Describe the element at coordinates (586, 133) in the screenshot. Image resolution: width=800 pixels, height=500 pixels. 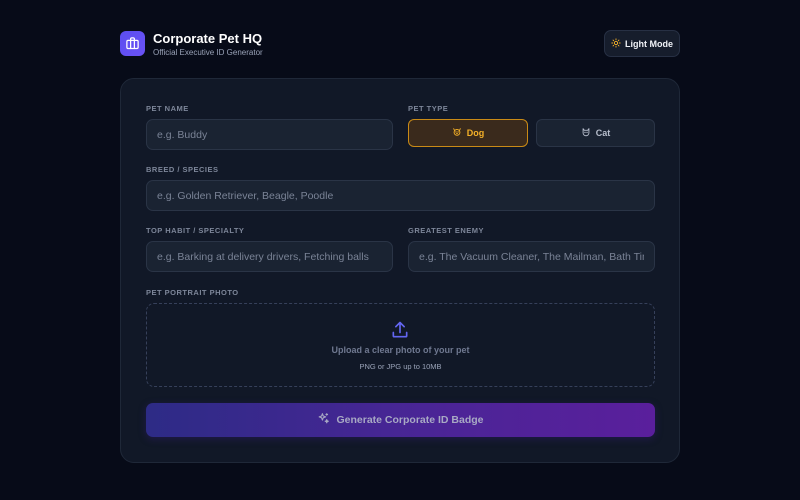
I see `cat-icon` at that location.